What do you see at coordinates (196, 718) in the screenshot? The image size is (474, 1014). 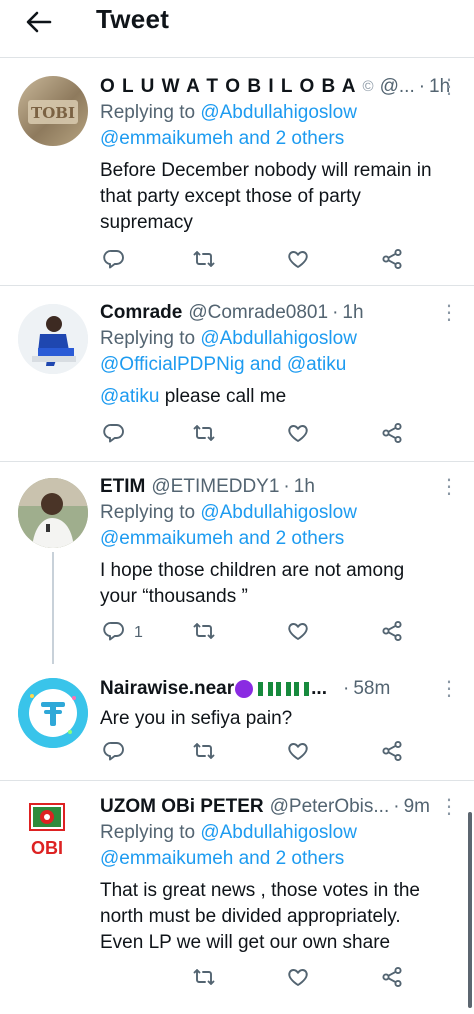 I see `tweet-text: Are you in sefiya pain?` at bounding box center [196, 718].